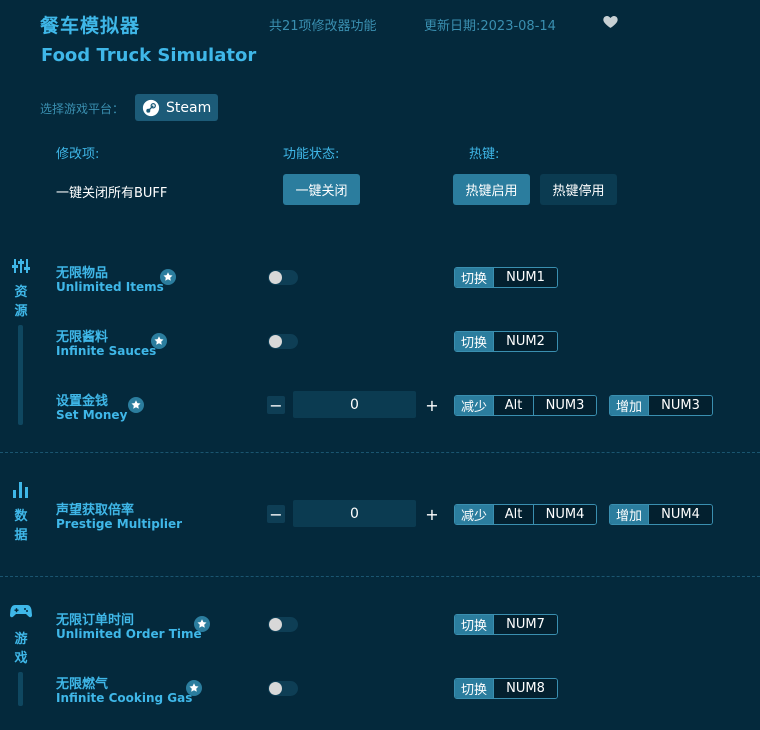 The height and width of the screenshot is (730, 760). I want to click on hotkey-key: NUM8, so click(525, 688).